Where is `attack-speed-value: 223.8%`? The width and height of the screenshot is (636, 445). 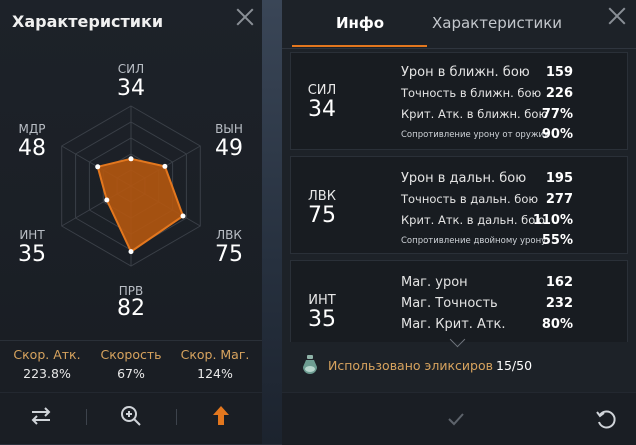 attack-speed-value: 223.8% is located at coordinates (47, 373).